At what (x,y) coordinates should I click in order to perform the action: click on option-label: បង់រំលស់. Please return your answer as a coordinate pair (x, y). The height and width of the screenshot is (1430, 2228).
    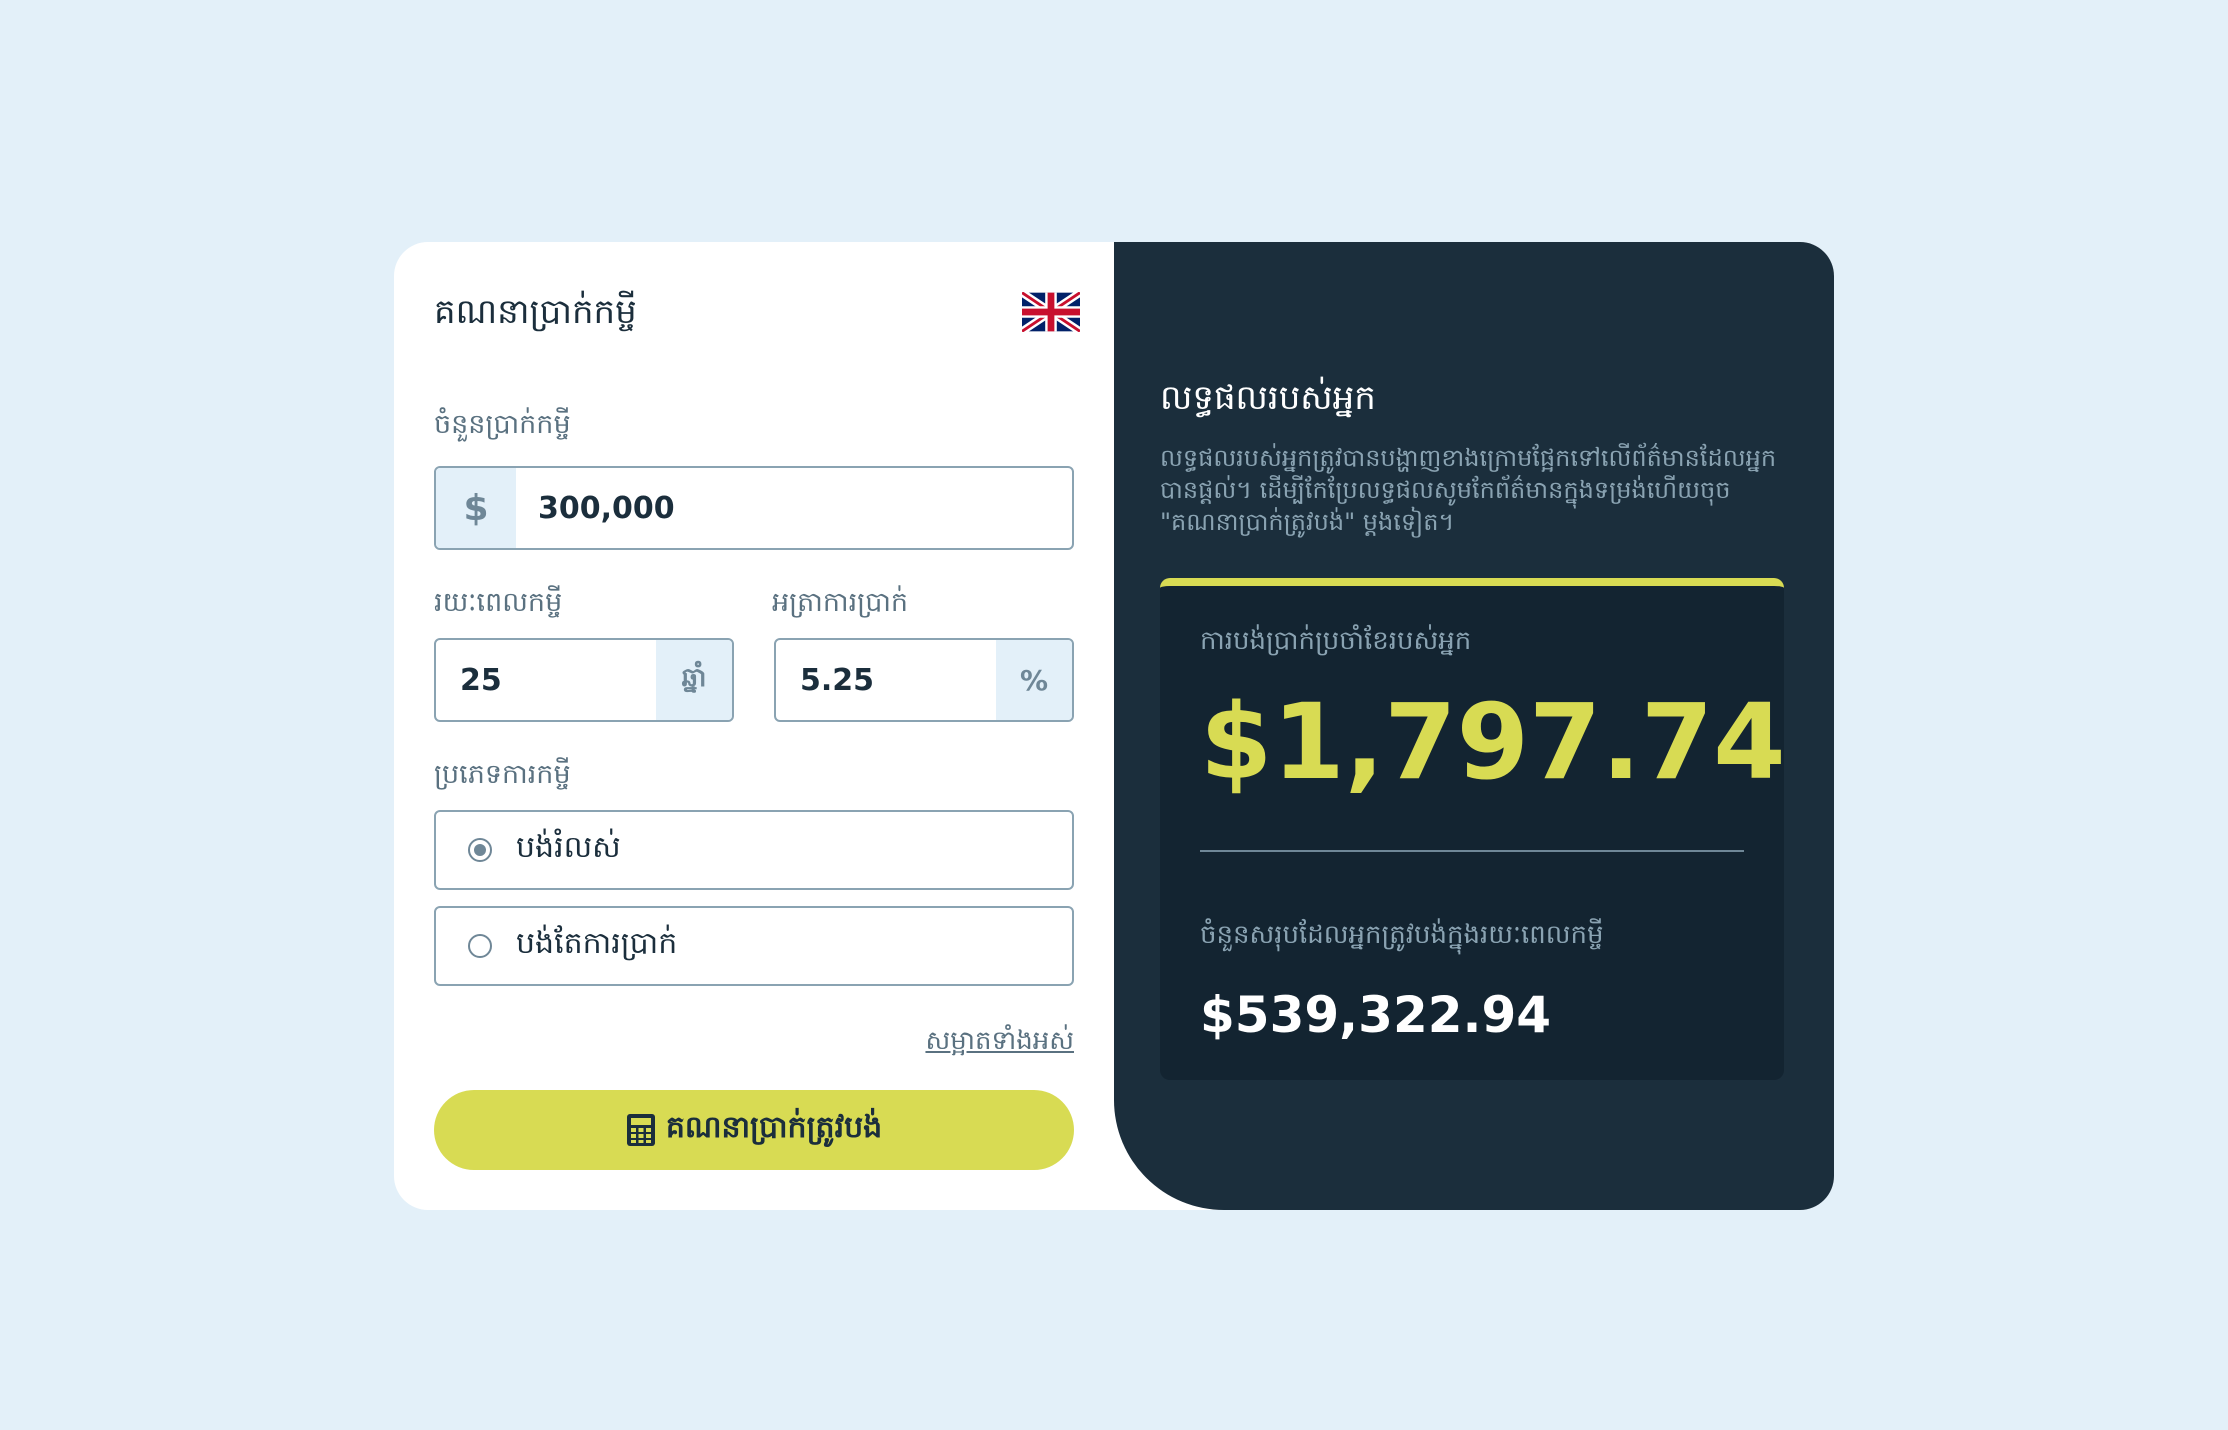
    Looking at the image, I should click on (568, 847).